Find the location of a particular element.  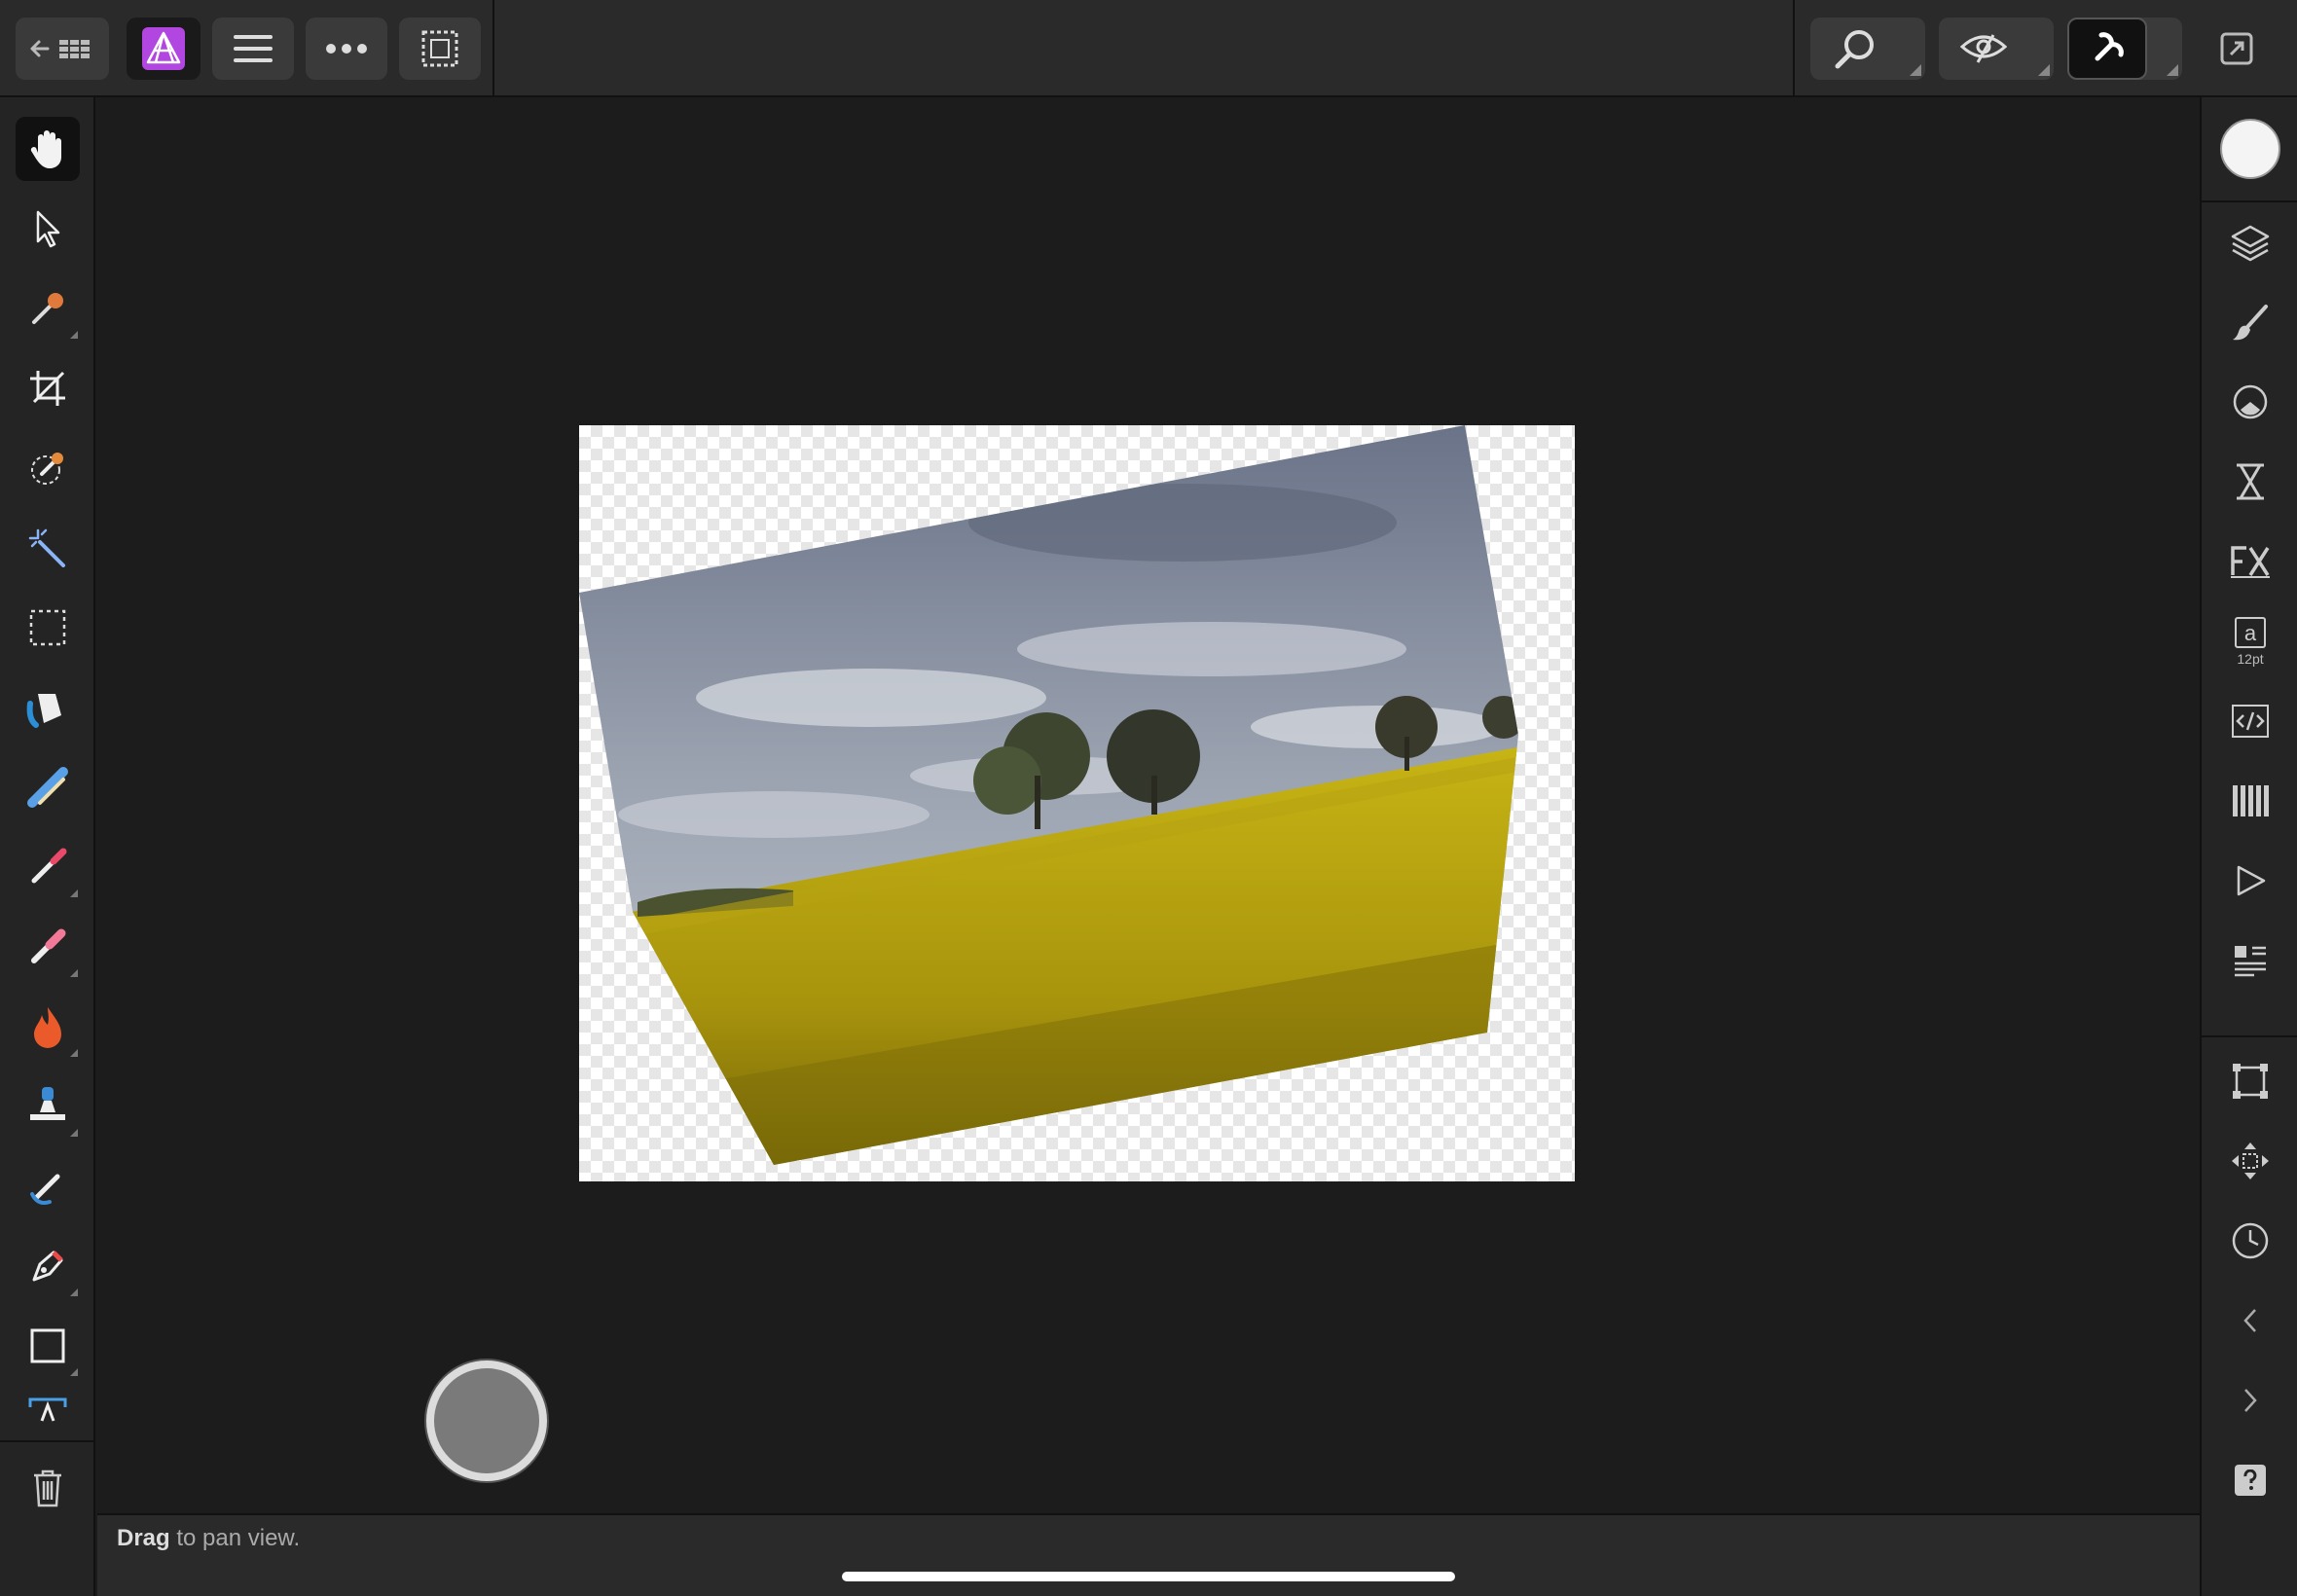

hand-icon is located at coordinates (45, 149).